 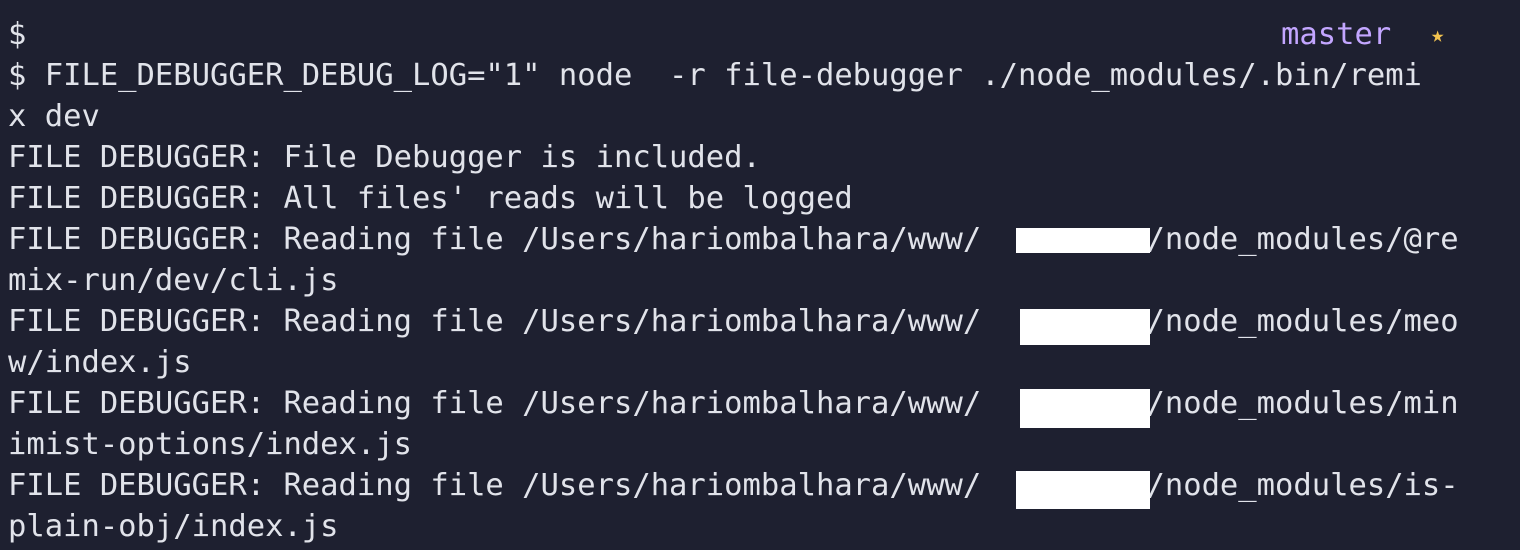 I want to click on star-icon: ★, so click(x=1438, y=35).